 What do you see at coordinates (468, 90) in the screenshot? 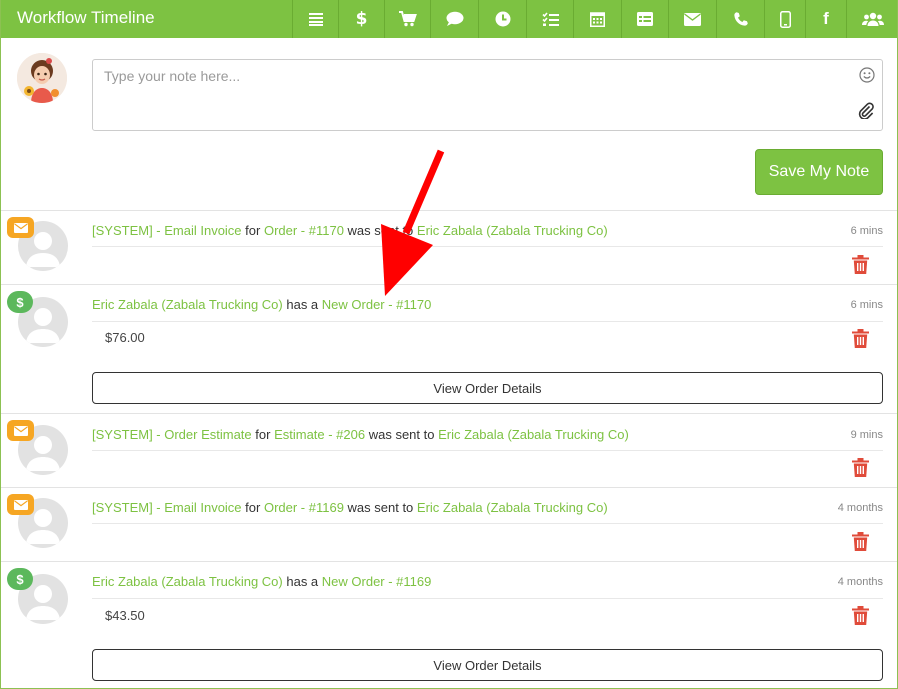
I see `note-input` at bounding box center [468, 90].